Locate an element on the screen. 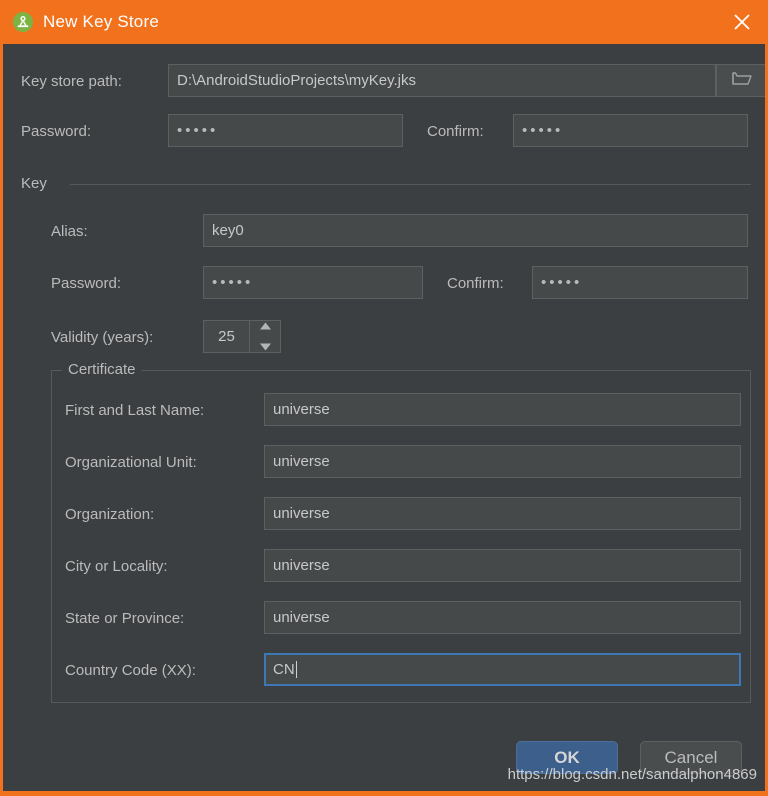  text-caret is located at coordinates (296, 669).